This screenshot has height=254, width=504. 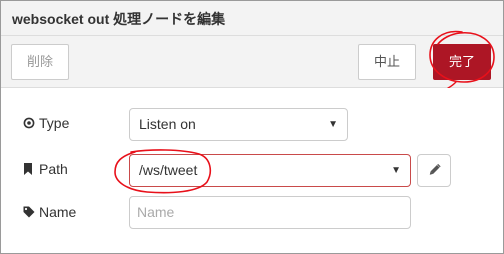 I want to click on radio-circle-icon, so click(x=29, y=124).